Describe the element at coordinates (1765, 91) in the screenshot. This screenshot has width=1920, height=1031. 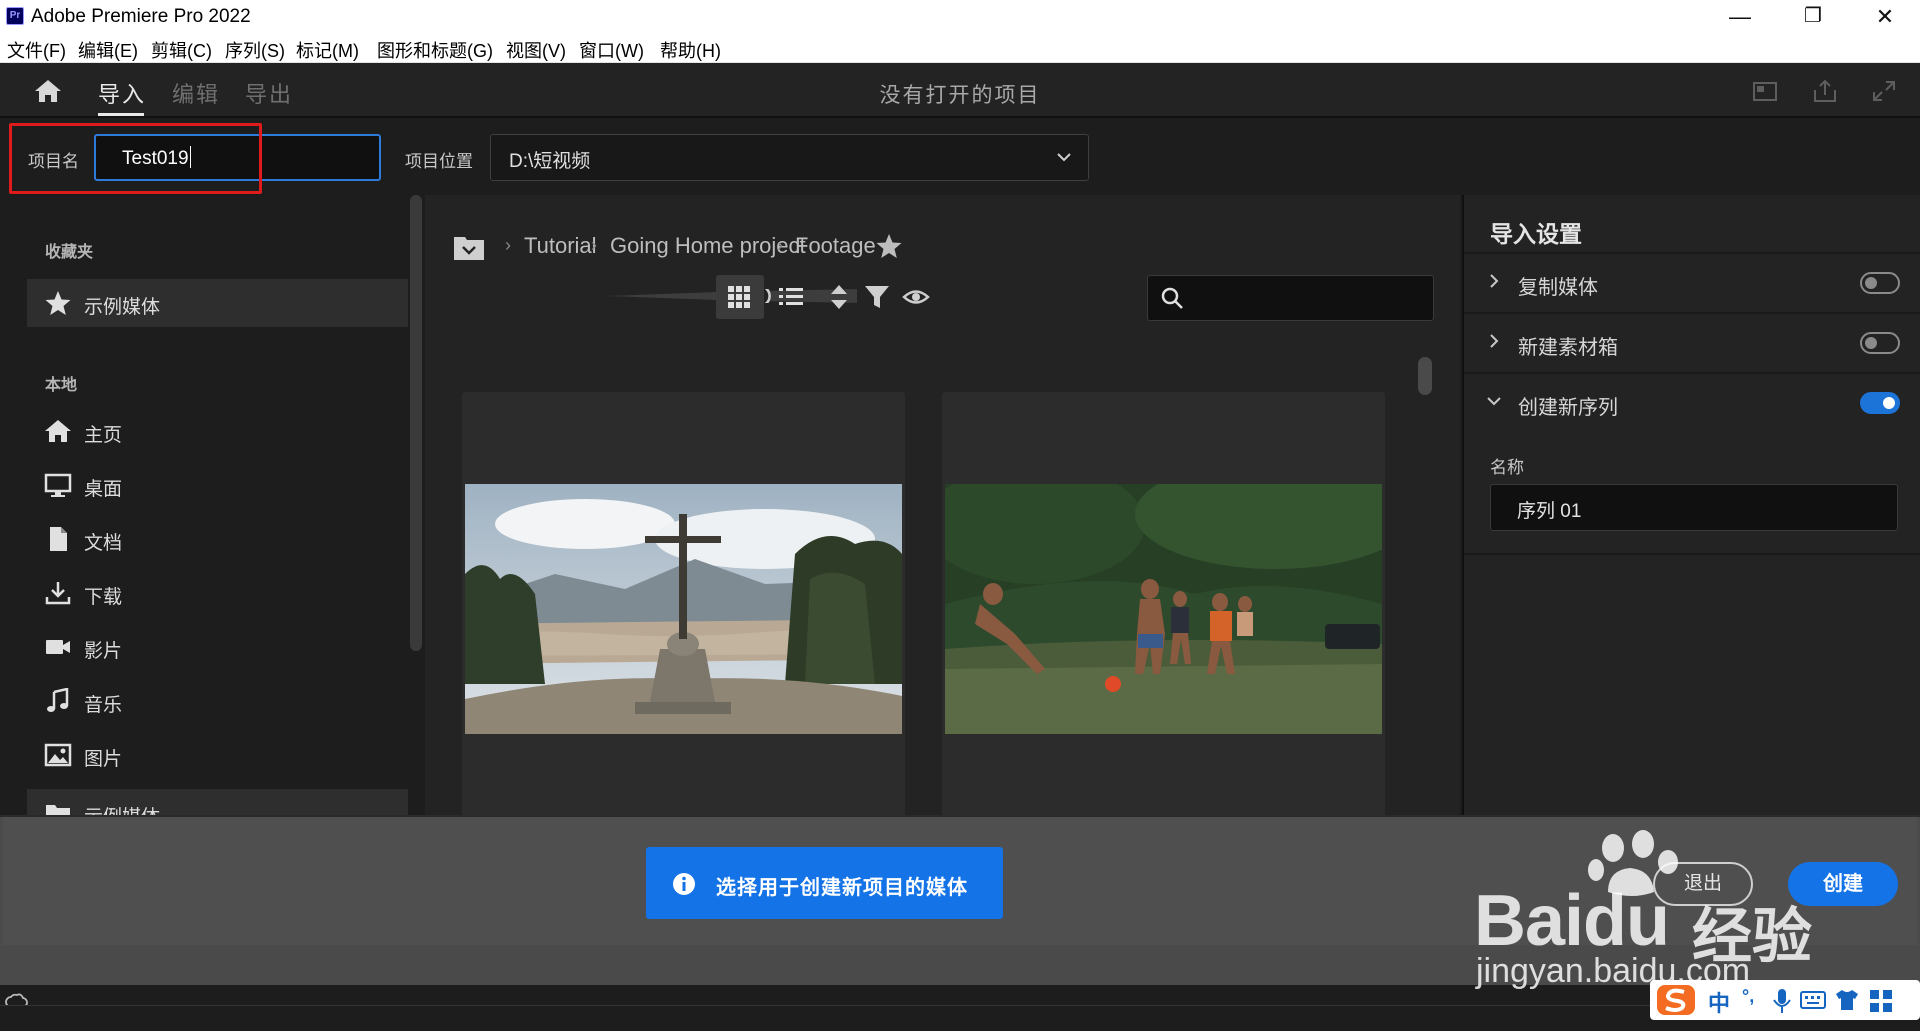
I see `workspace-layout-icon` at that location.